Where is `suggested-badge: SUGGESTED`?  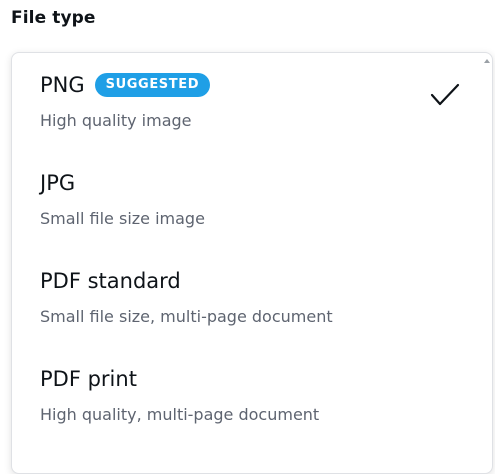 suggested-badge: SUGGESTED is located at coordinates (152, 85).